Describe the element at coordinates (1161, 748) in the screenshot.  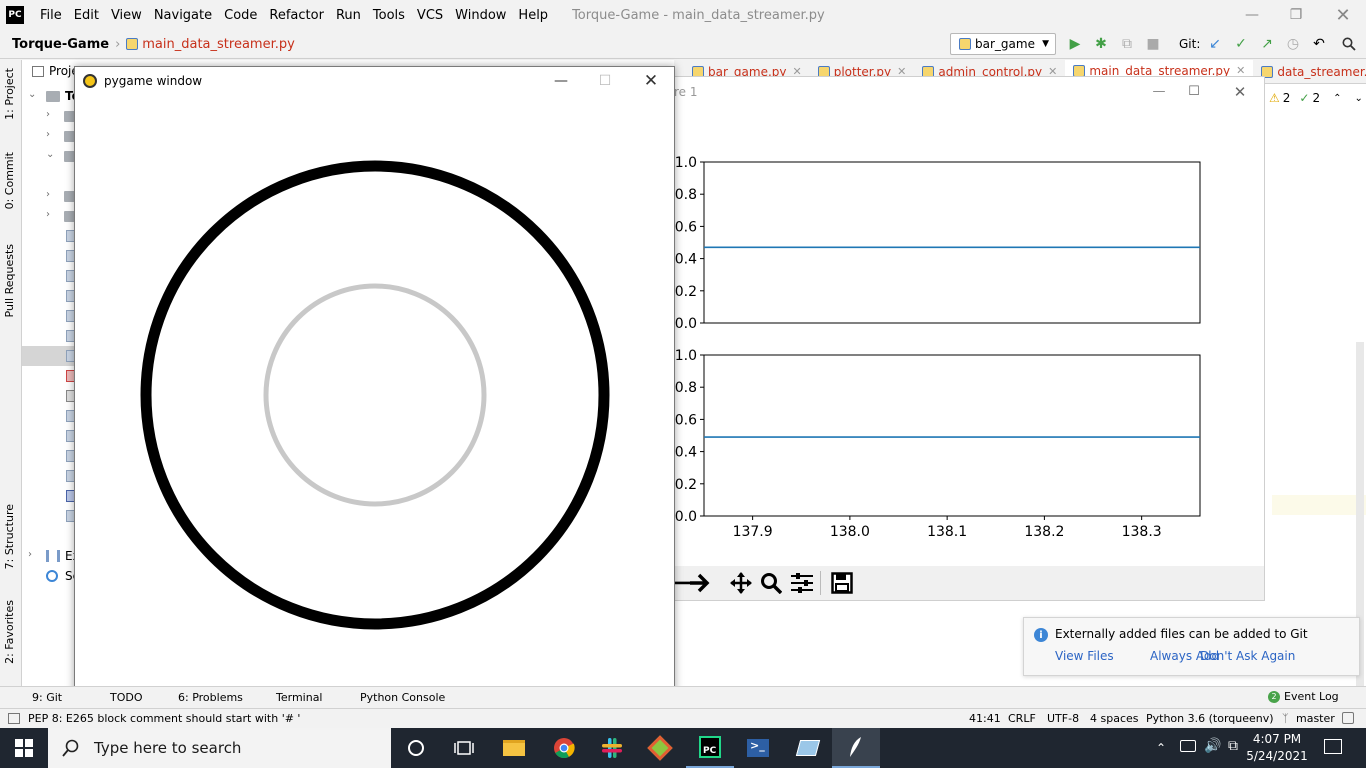
I see `show-hidden-icons: ⌃` at that location.